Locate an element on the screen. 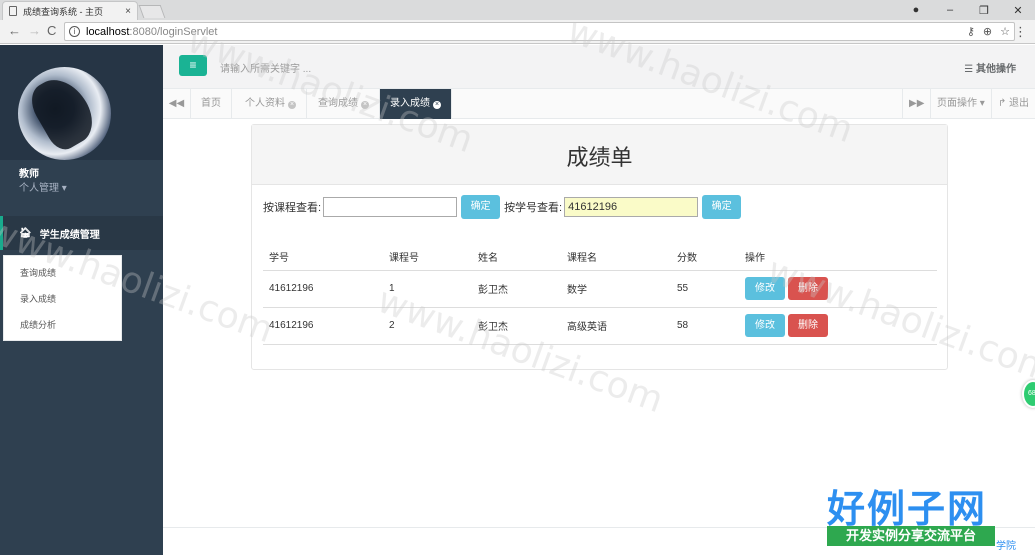  new-tab-button is located at coordinates (152, 11).